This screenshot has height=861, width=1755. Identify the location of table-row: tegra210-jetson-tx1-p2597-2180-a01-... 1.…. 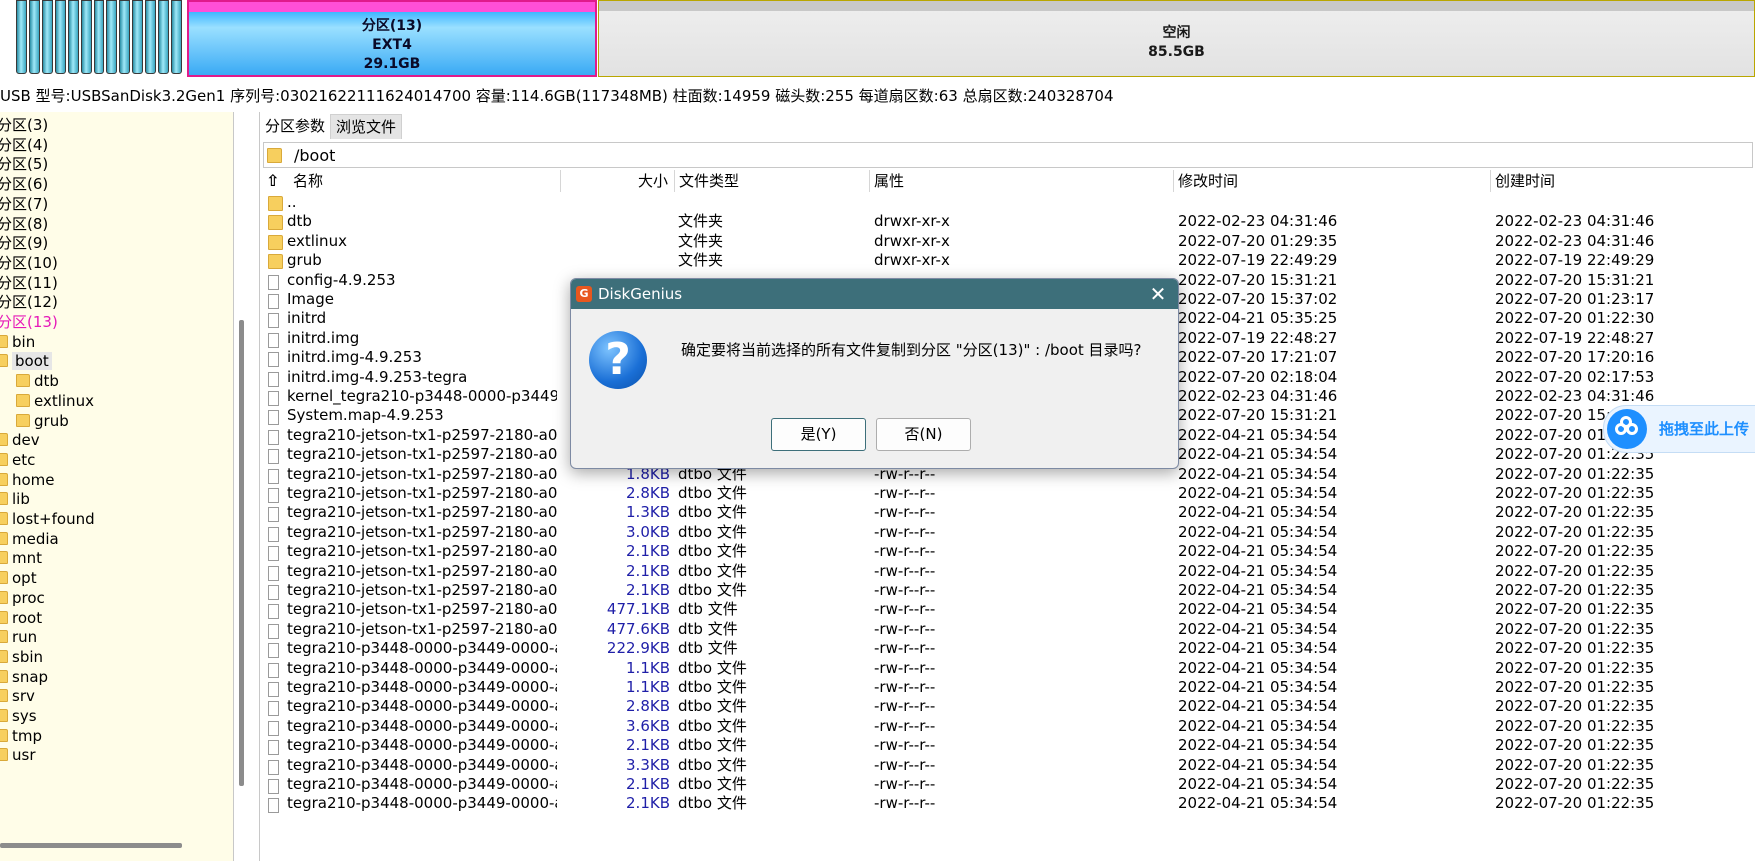
(1007, 512).